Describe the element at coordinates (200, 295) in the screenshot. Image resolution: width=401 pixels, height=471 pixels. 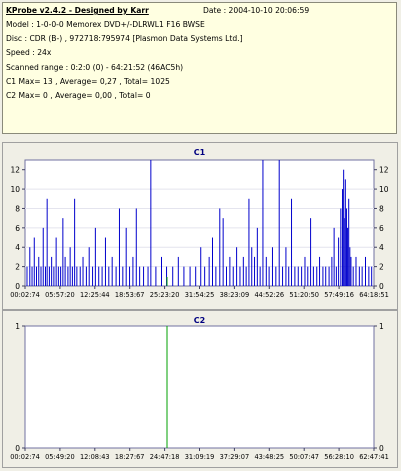
I see `x-tick-label: 31:54:25` at that location.